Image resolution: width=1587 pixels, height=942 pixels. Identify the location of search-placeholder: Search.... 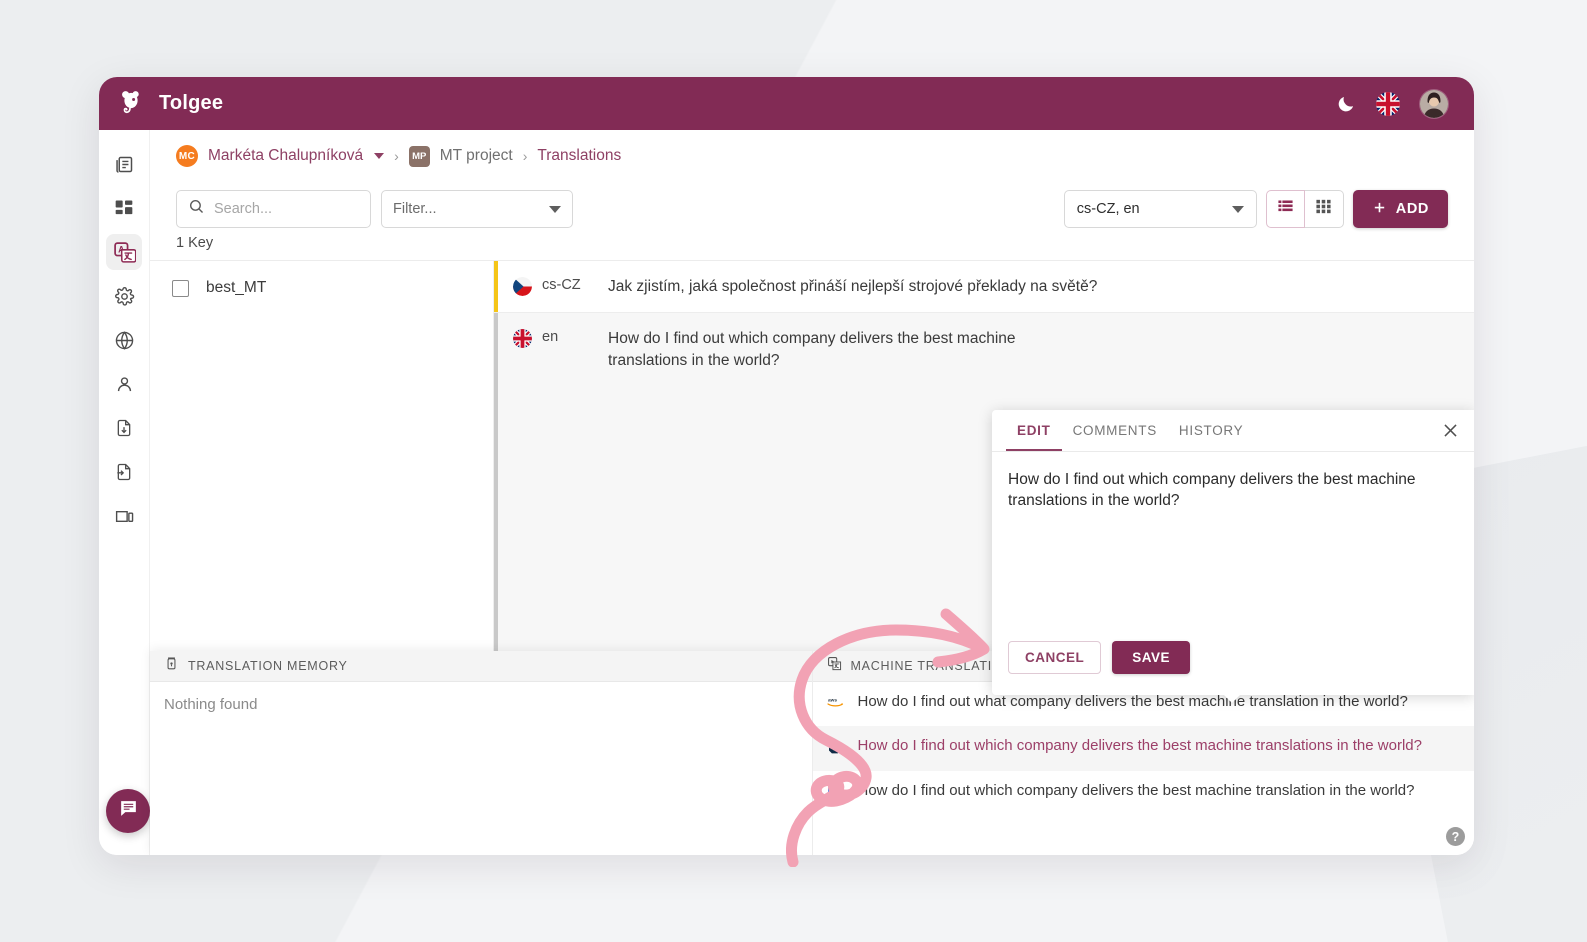
(243, 209).